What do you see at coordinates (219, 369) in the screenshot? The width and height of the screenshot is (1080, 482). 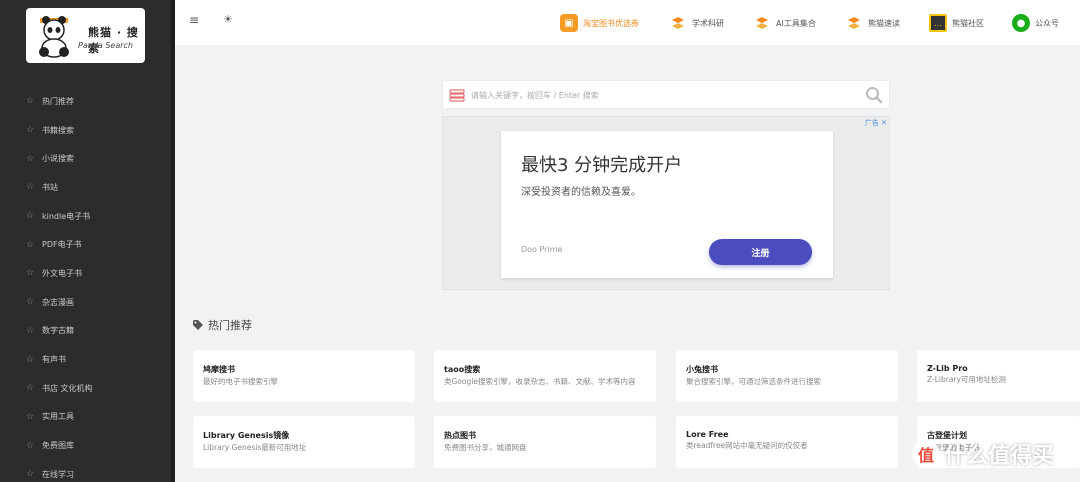 I see `card-title: 鸠摩搜书` at bounding box center [219, 369].